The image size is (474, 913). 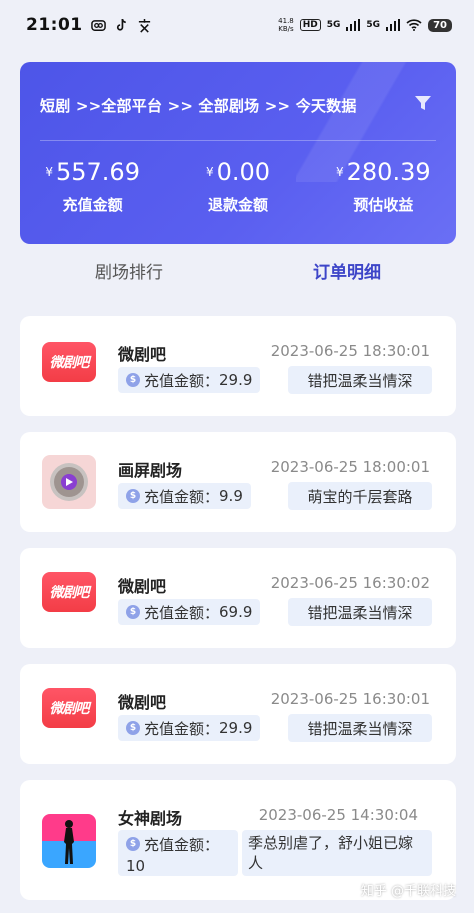 What do you see at coordinates (350, 583) in the screenshot?
I see `order-time: 2023-06-25 16:30:02` at bounding box center [350, 583].